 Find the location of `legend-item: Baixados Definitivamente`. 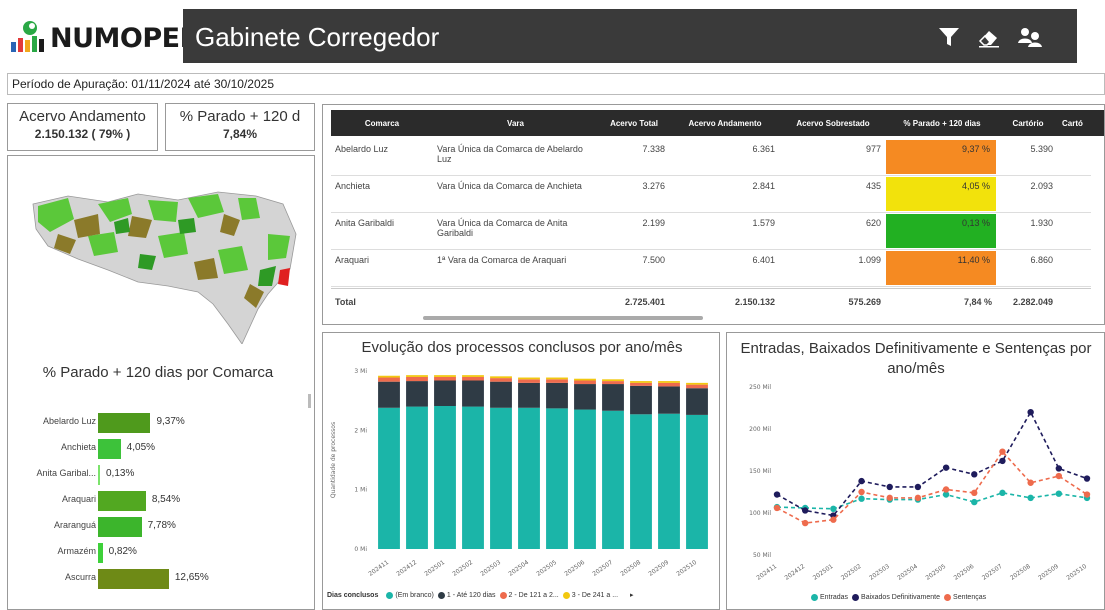

legend-item: Baixados Definitivamente is located at coordinates (900, 597).